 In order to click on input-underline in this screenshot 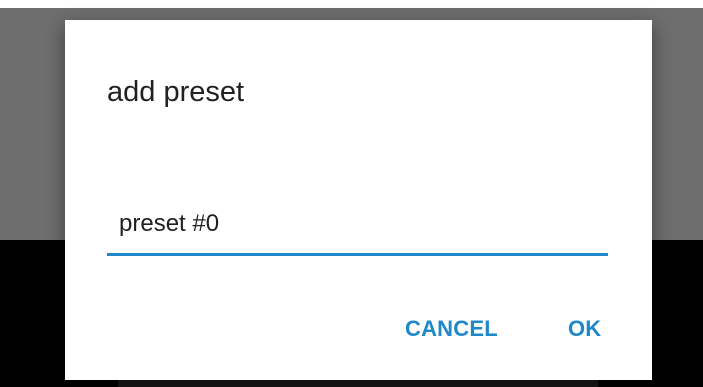, I will do `click(357, 254)`.